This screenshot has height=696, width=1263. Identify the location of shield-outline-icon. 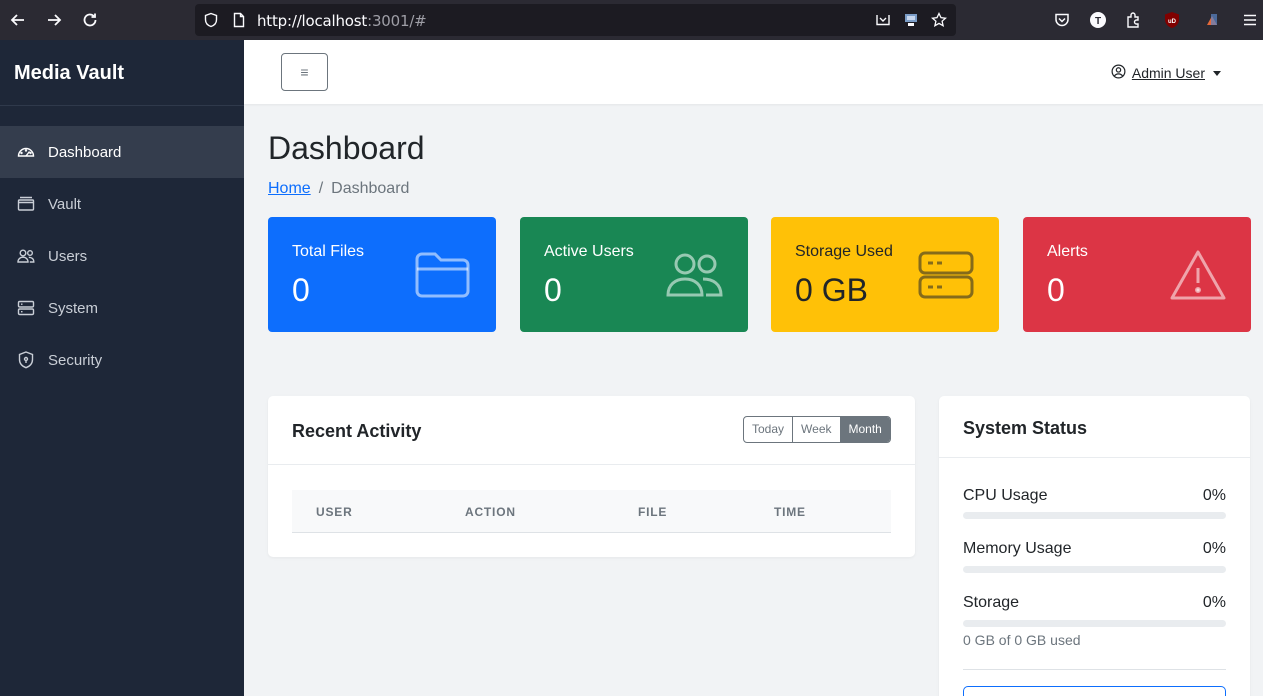
(211, 20).